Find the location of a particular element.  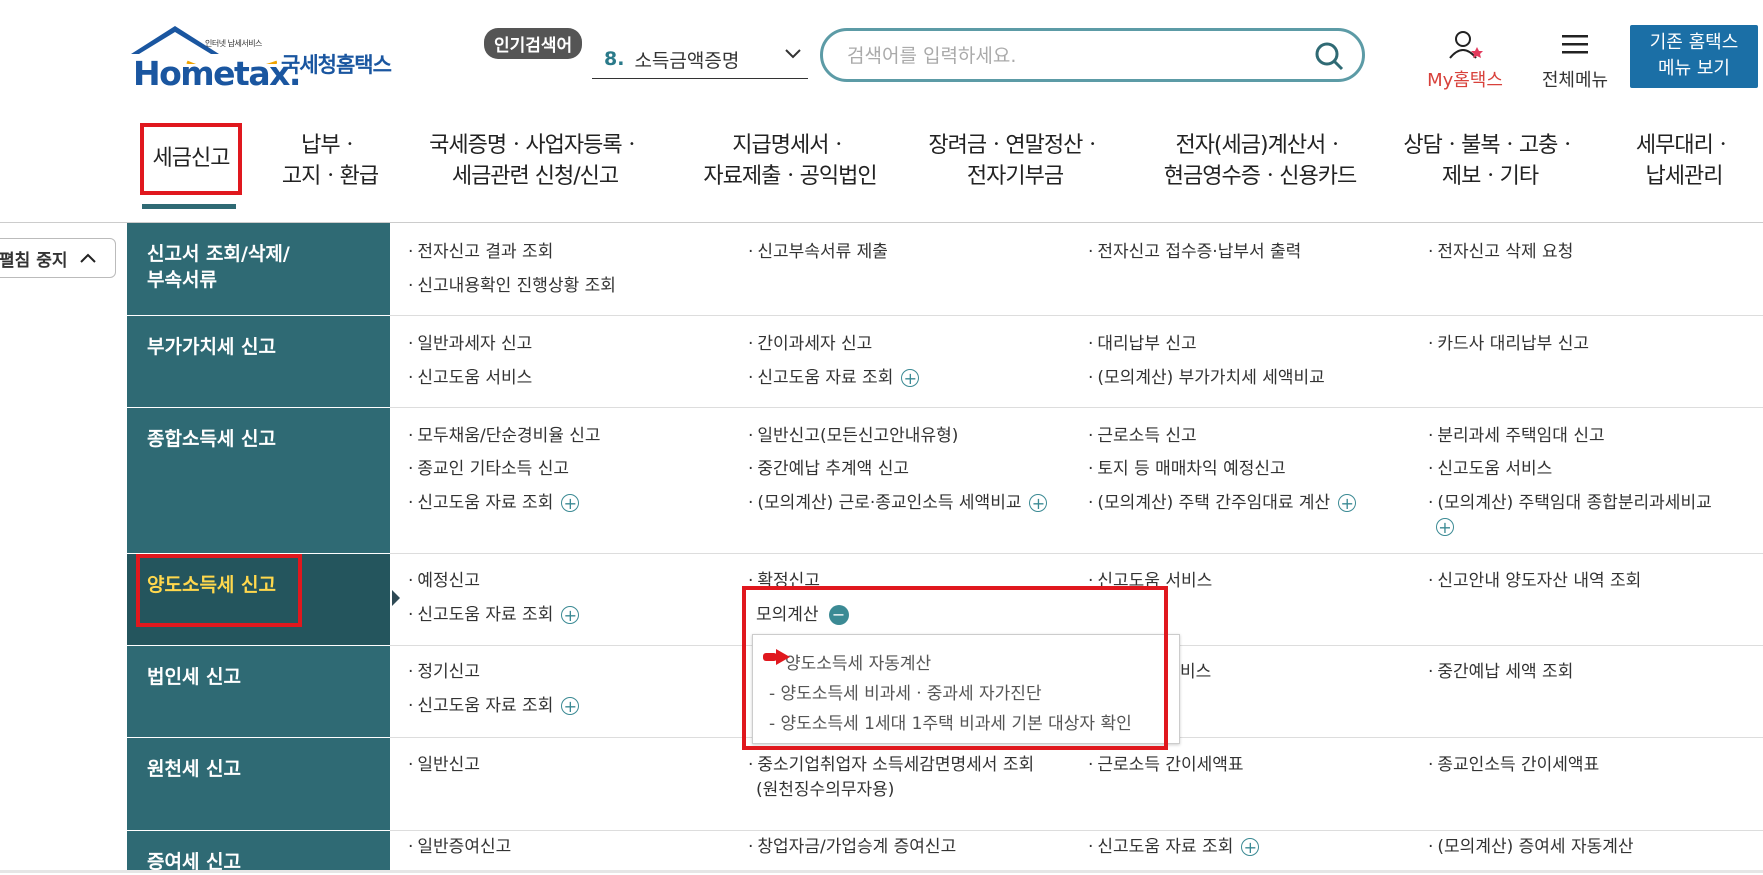

logo-brand: Hometax. is located at coordinates (217, 73).